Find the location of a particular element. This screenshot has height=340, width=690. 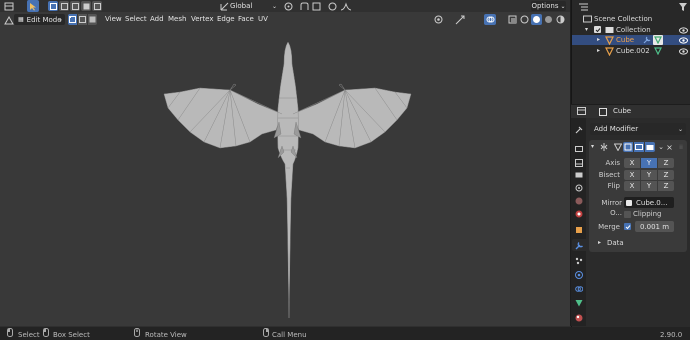

axis-y-toggle: Y is located at coordinates (649, 163).